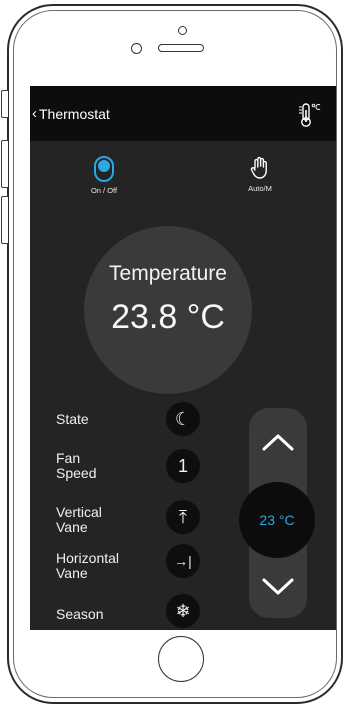 The width and height of the screenshot is (350, 709). Describe the element at coordinates (4, 104) in the screenshot. I see `mute-switch` at that location.